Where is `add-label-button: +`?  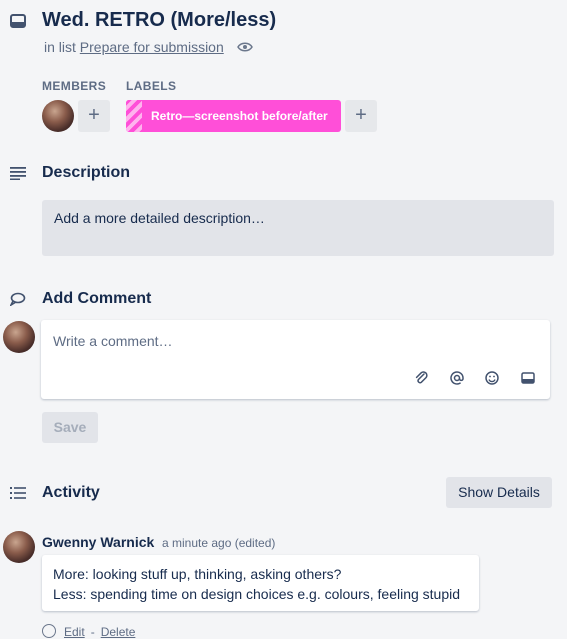 add-label-button: + is located at coordinates (361, 116).